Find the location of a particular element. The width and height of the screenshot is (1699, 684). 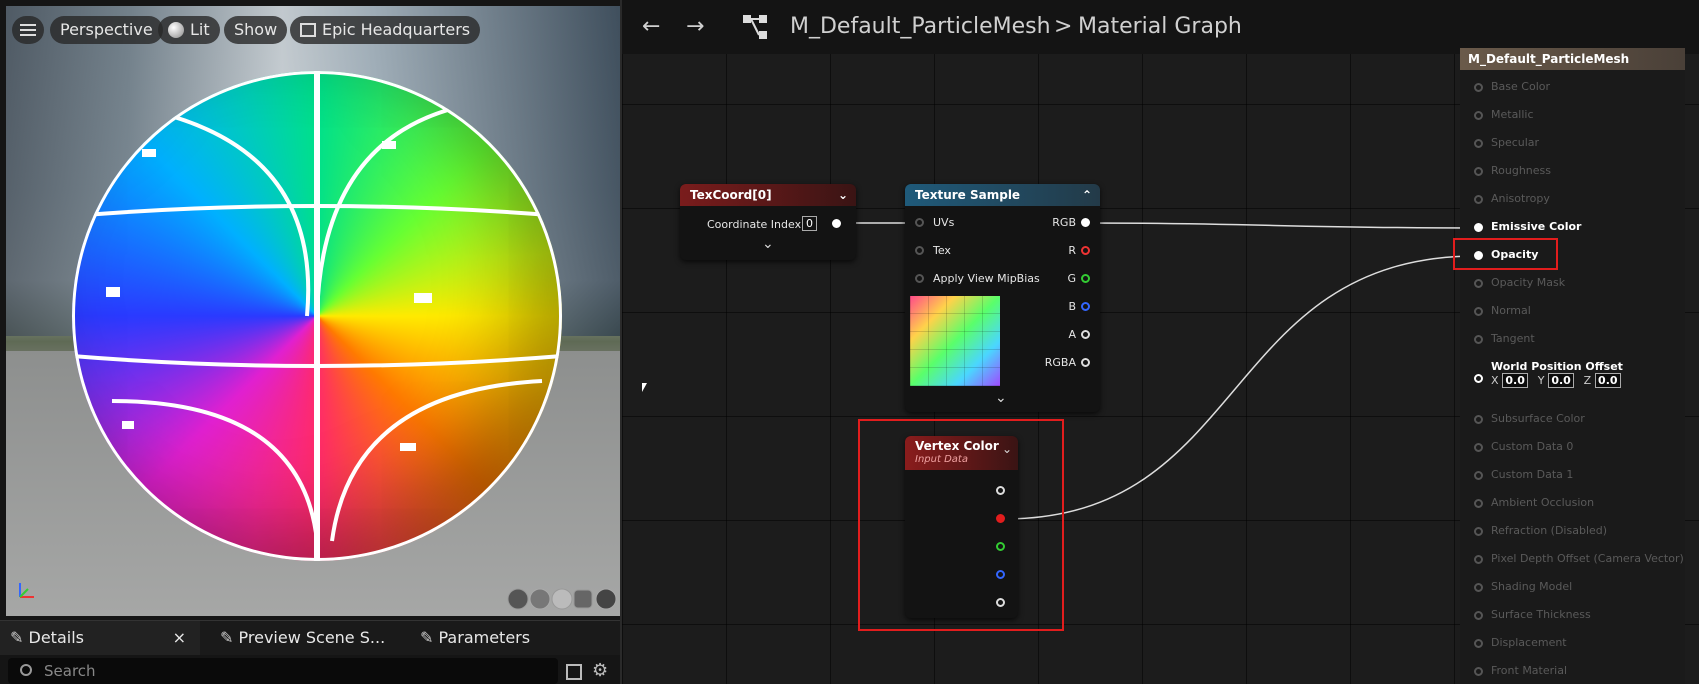

texcoord-node: TexCoord[0] ⌄ Coordinate Index 0 ⌄ is located at coordinates (768, 222).